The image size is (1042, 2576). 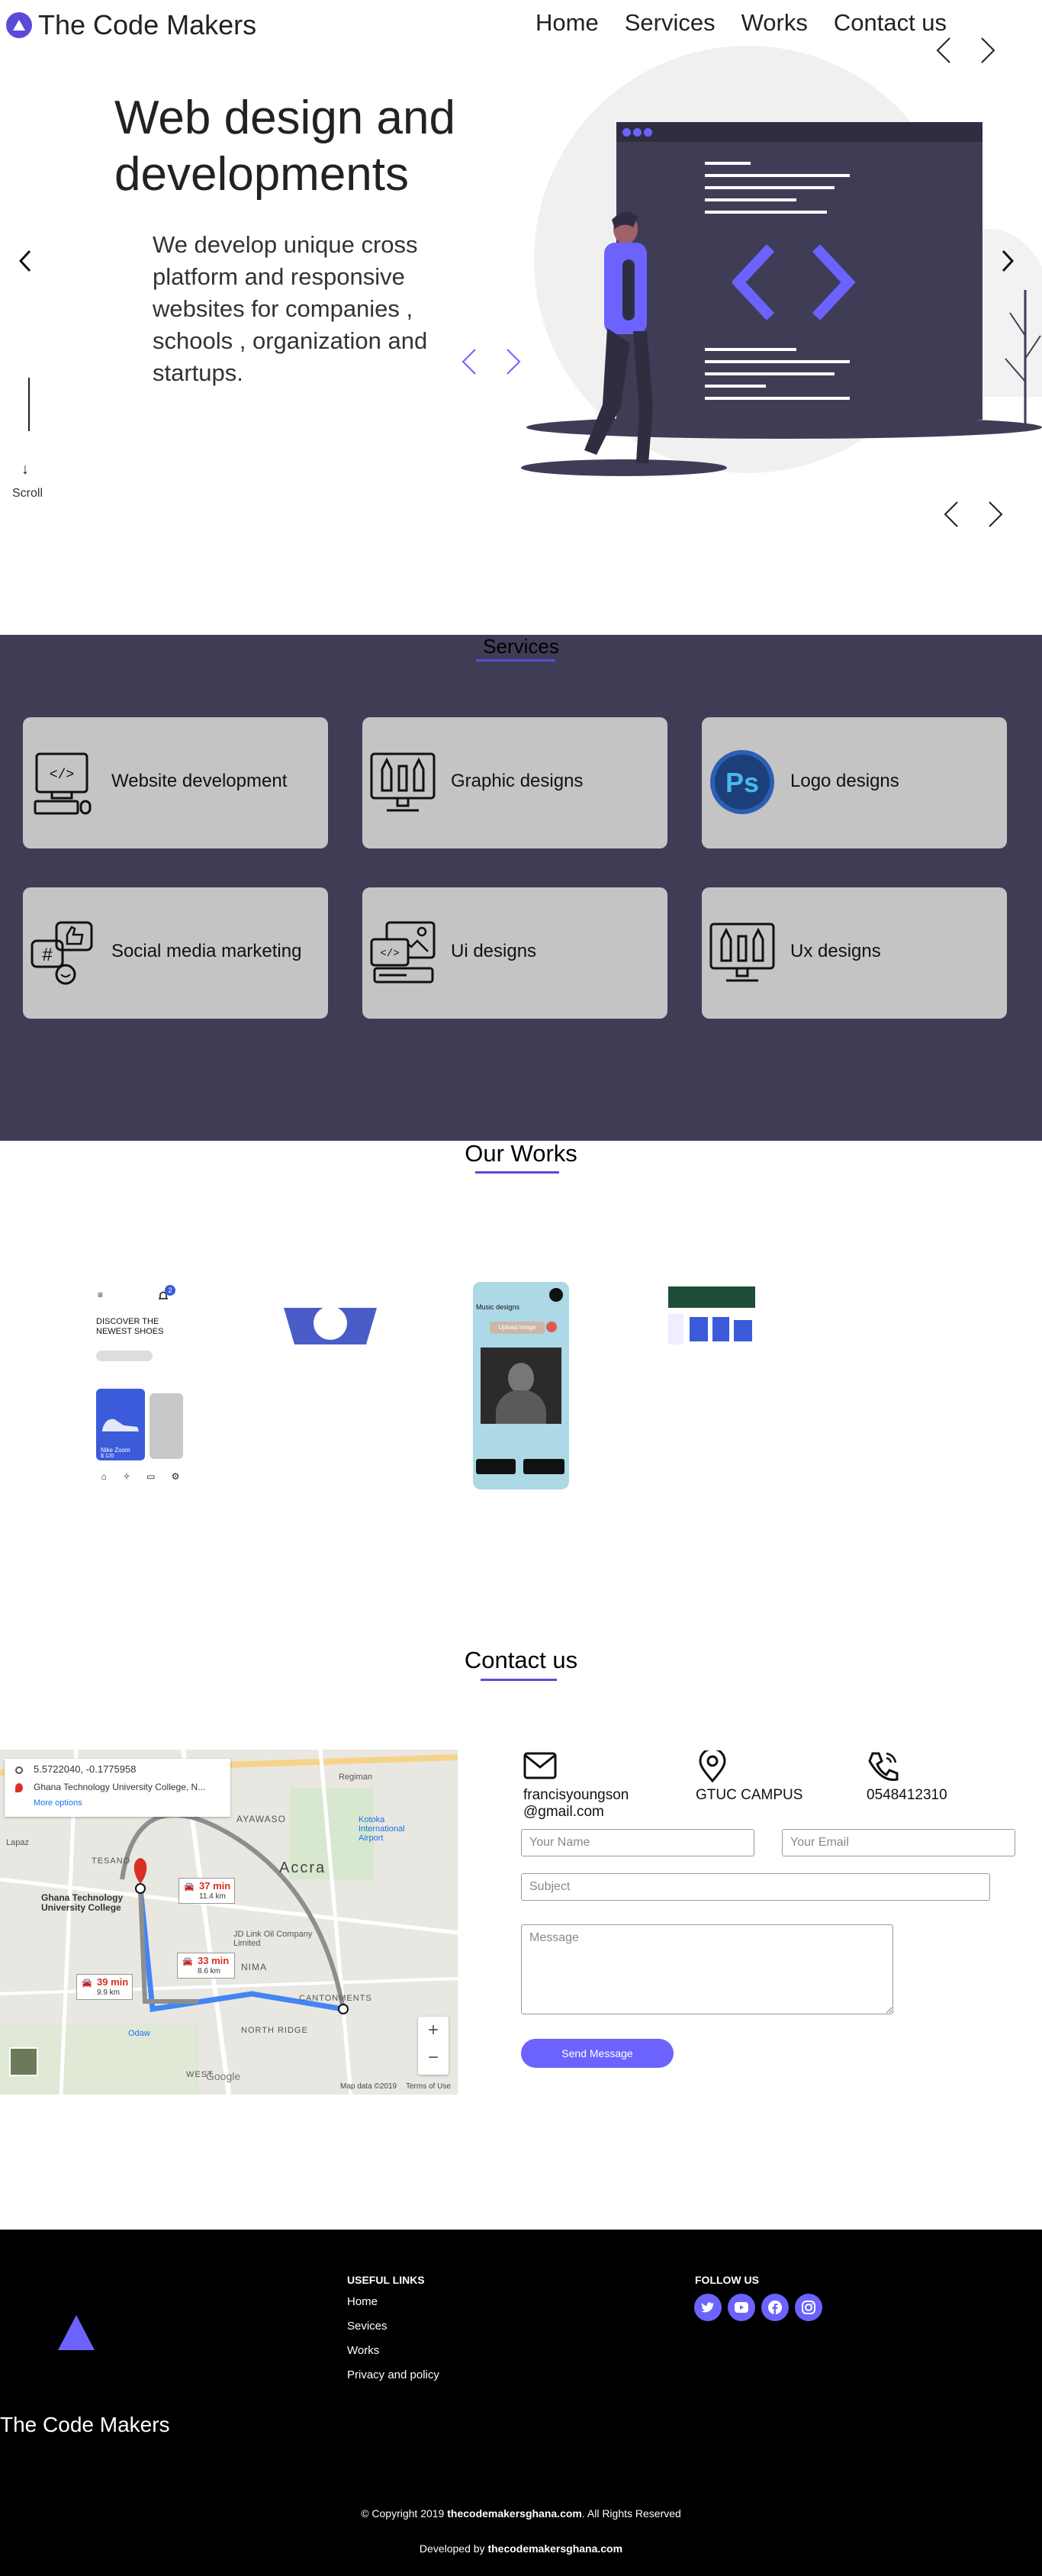 What do you see at coordinates (727, 2280) in the screenshot?
I see `follow-us-heading: FOLLOW US` at bounding box center [727, 2280].